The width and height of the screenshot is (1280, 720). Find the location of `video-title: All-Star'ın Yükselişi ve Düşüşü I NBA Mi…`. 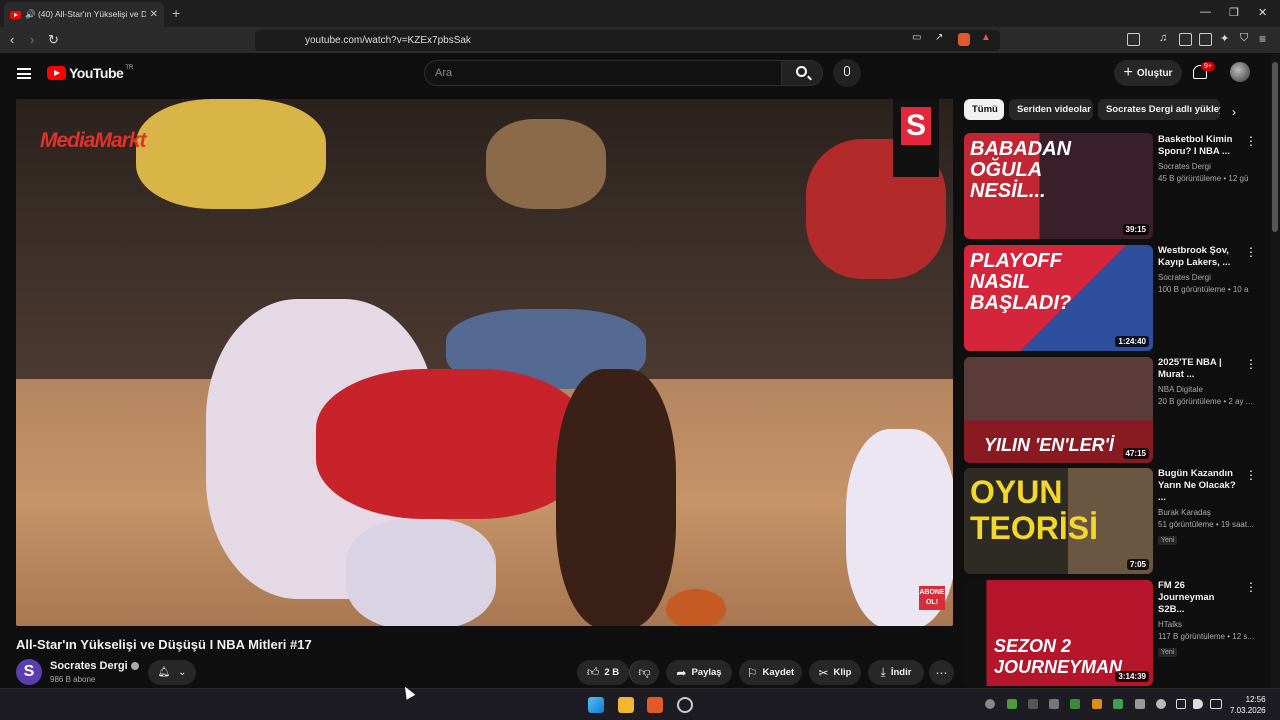

video-title: All-Star'ın Yükselişi ve Düşüşü I NBA Mi… is located at coordinates (164, 644).